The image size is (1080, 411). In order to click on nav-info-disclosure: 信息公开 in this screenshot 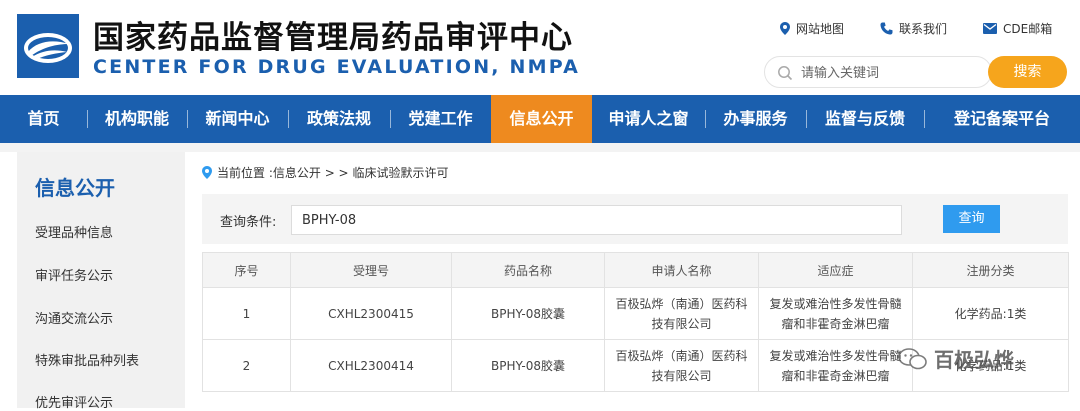, I will do `click(541, 119)`.